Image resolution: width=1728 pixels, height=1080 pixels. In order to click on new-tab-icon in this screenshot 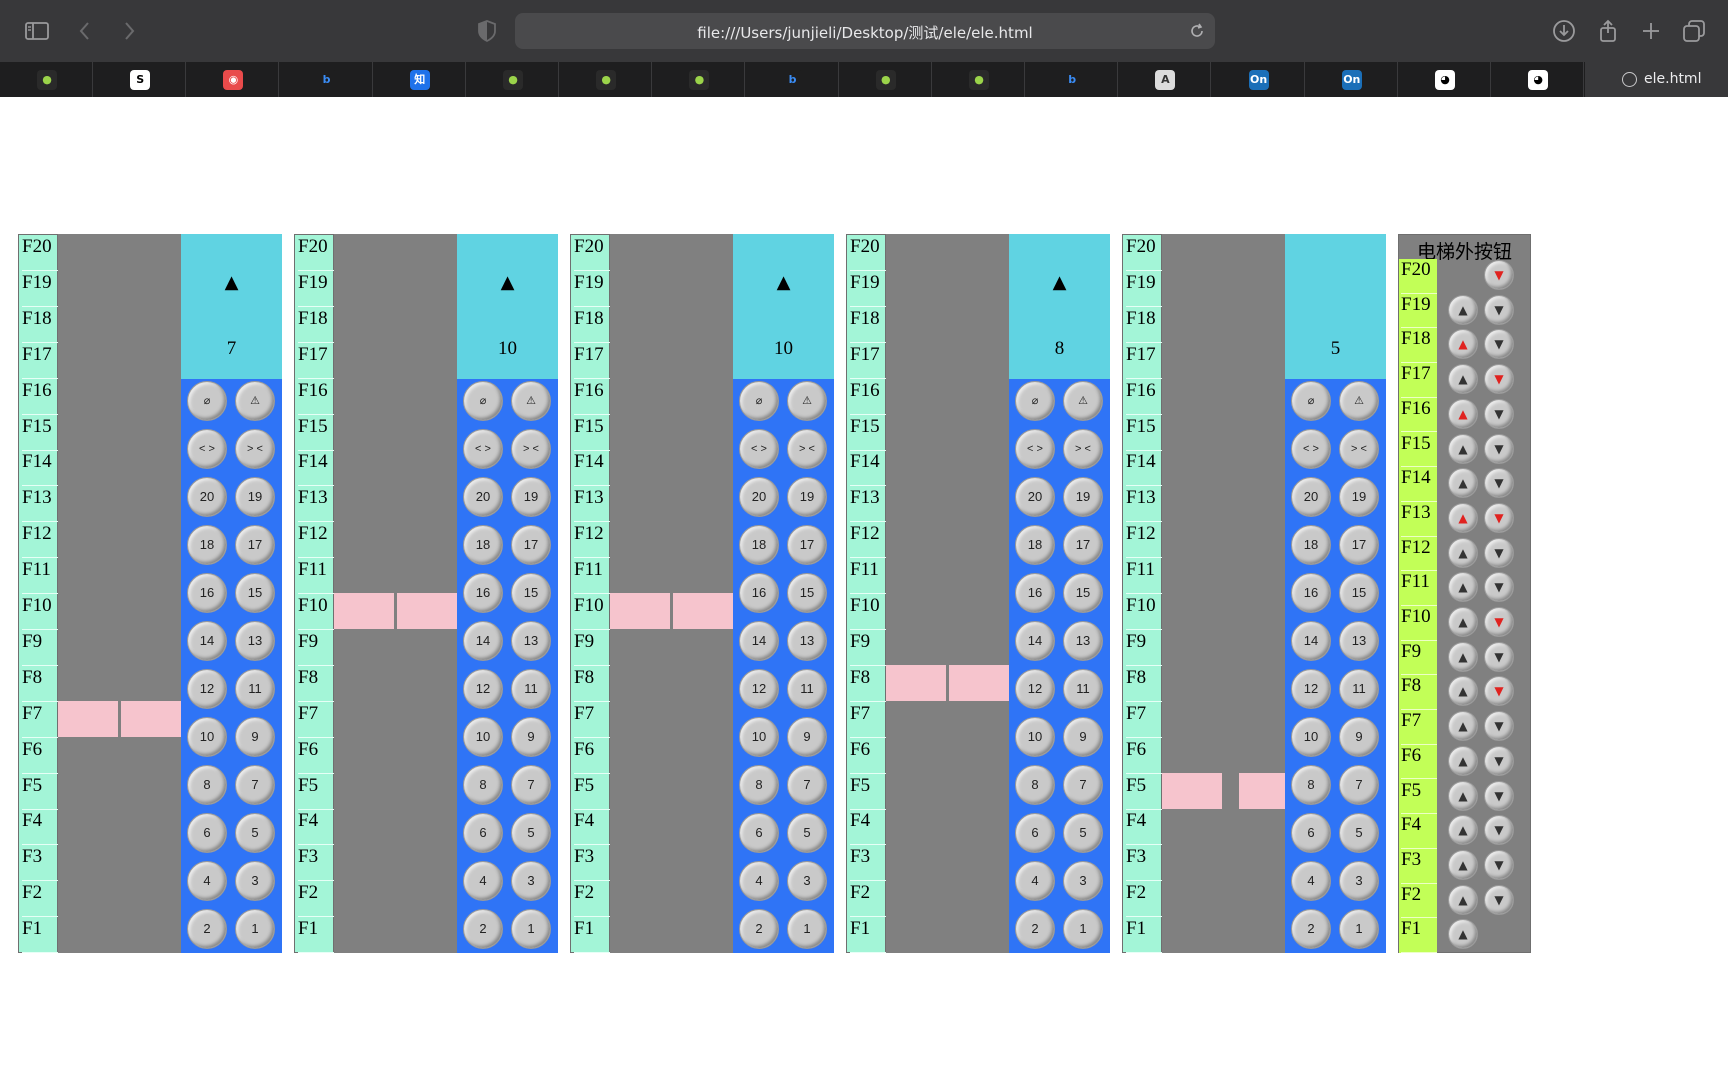, I will do `click(1651, 31)`.